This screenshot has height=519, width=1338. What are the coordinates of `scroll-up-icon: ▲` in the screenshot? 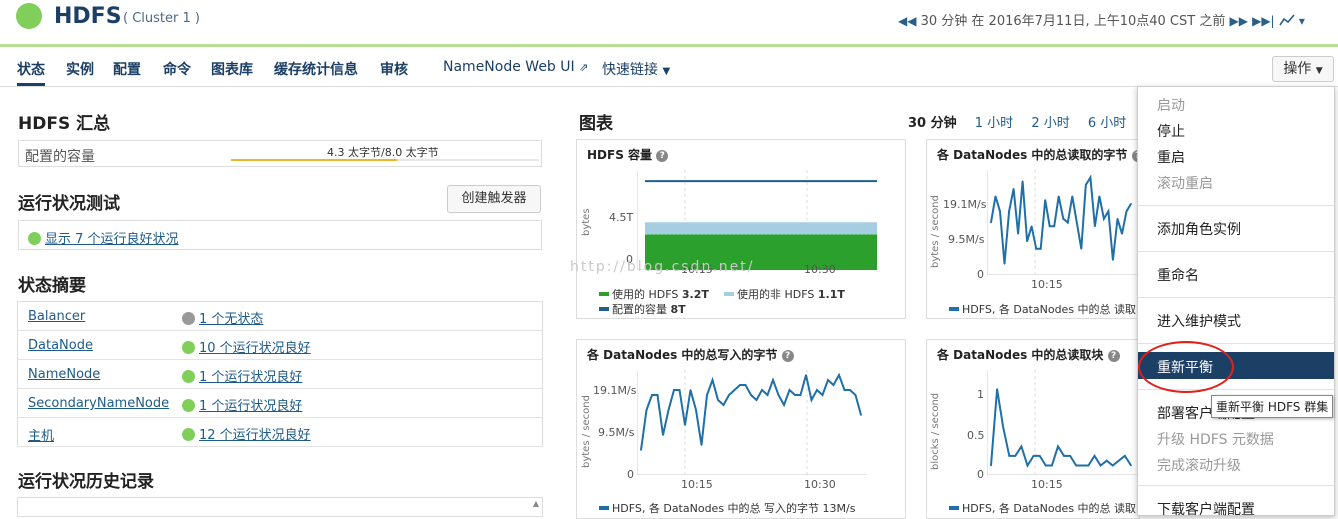 It's located at (536, 503).